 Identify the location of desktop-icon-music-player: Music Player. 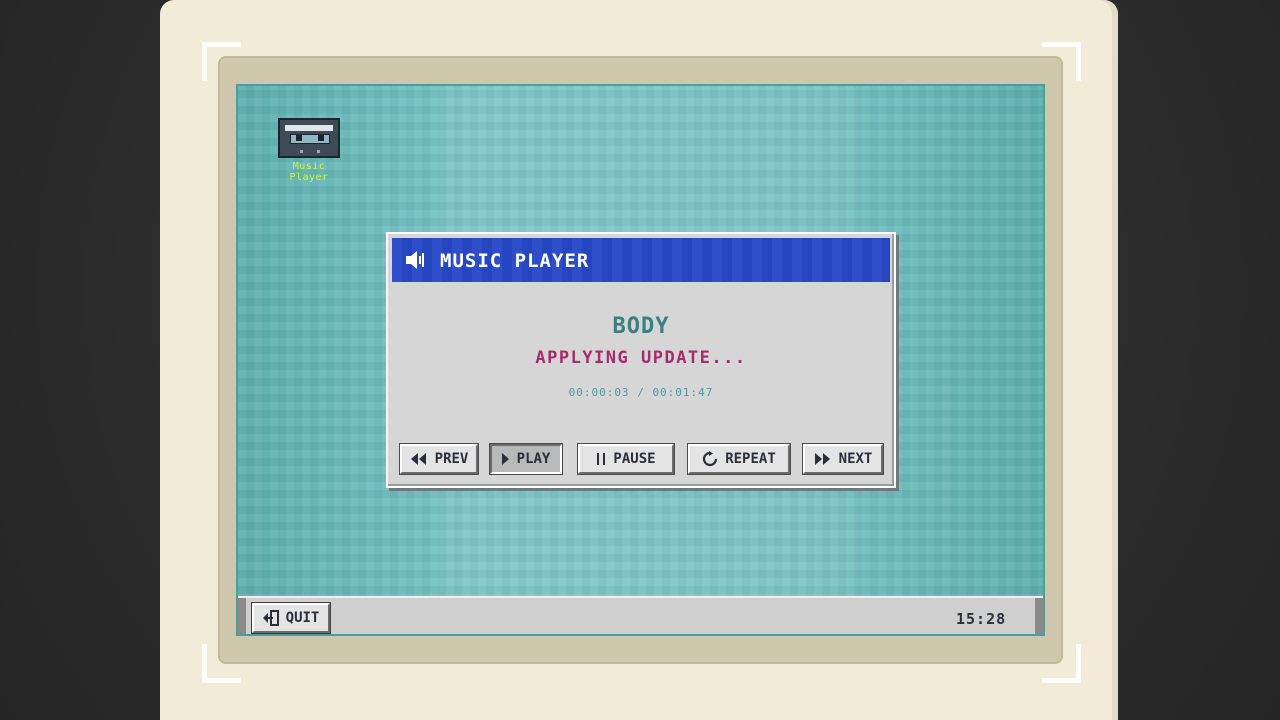
(309, 150).